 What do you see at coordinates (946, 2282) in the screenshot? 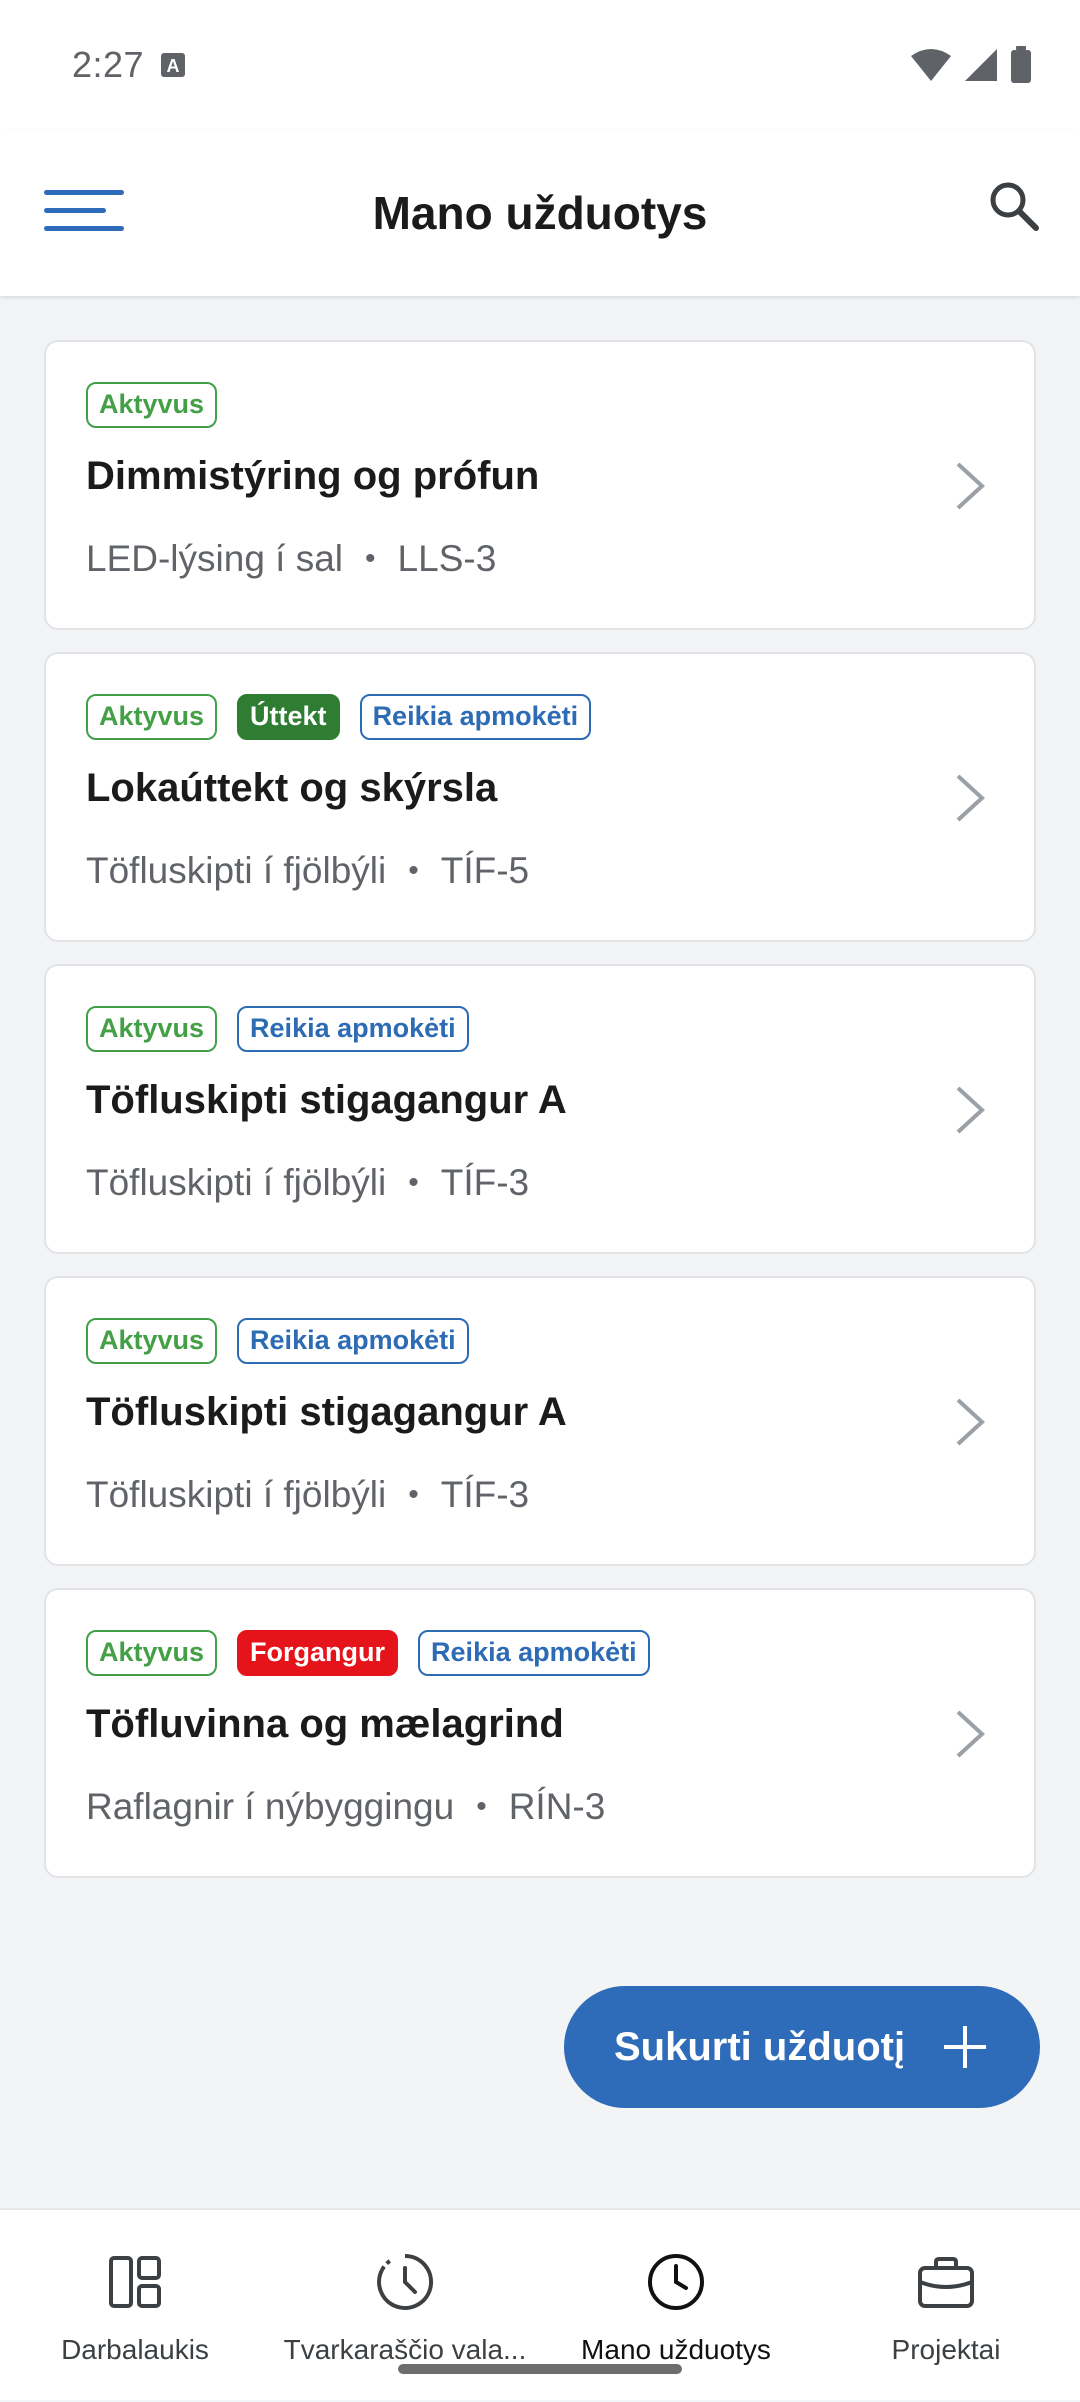
I see `briefcase-icon` at bounding box center [946, 2282].